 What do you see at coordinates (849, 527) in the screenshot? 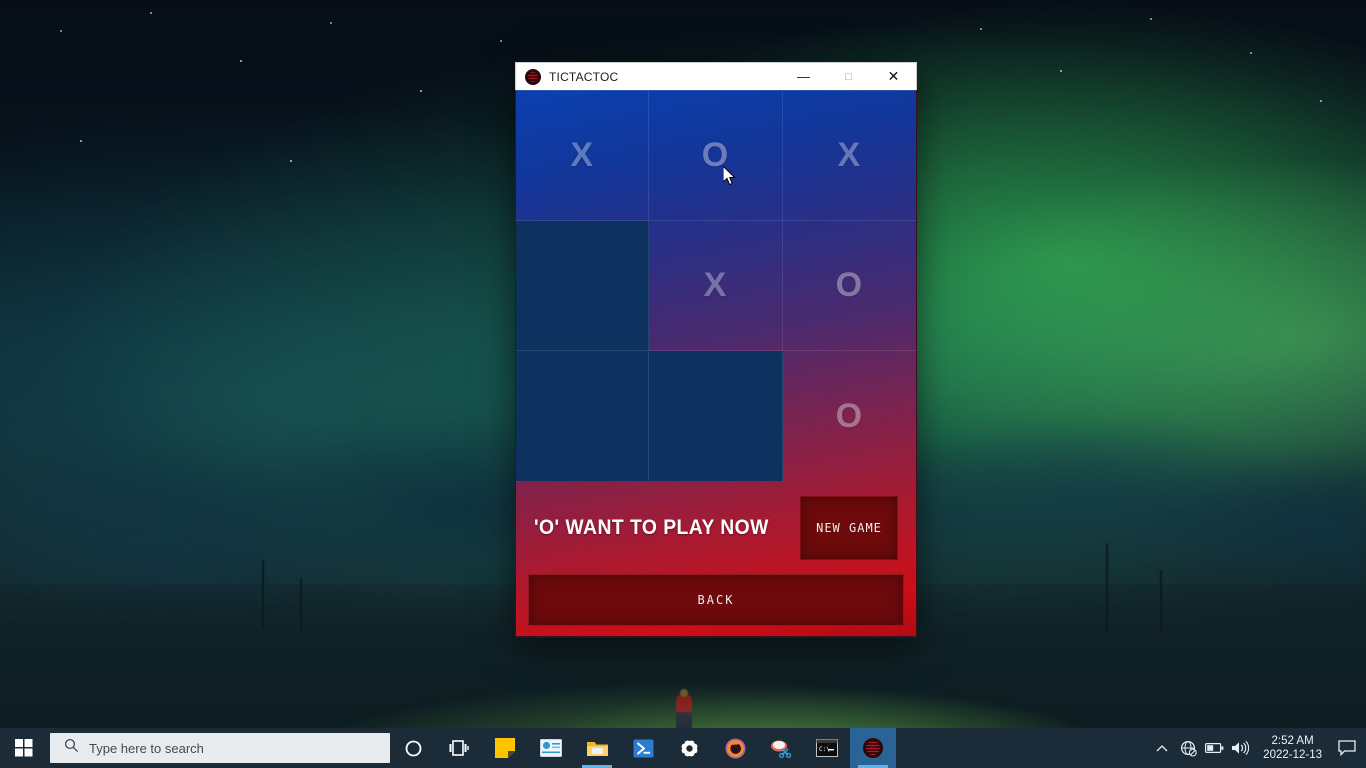
I see `new-game-button: NEW GAME` at bounding box center [849, 527].